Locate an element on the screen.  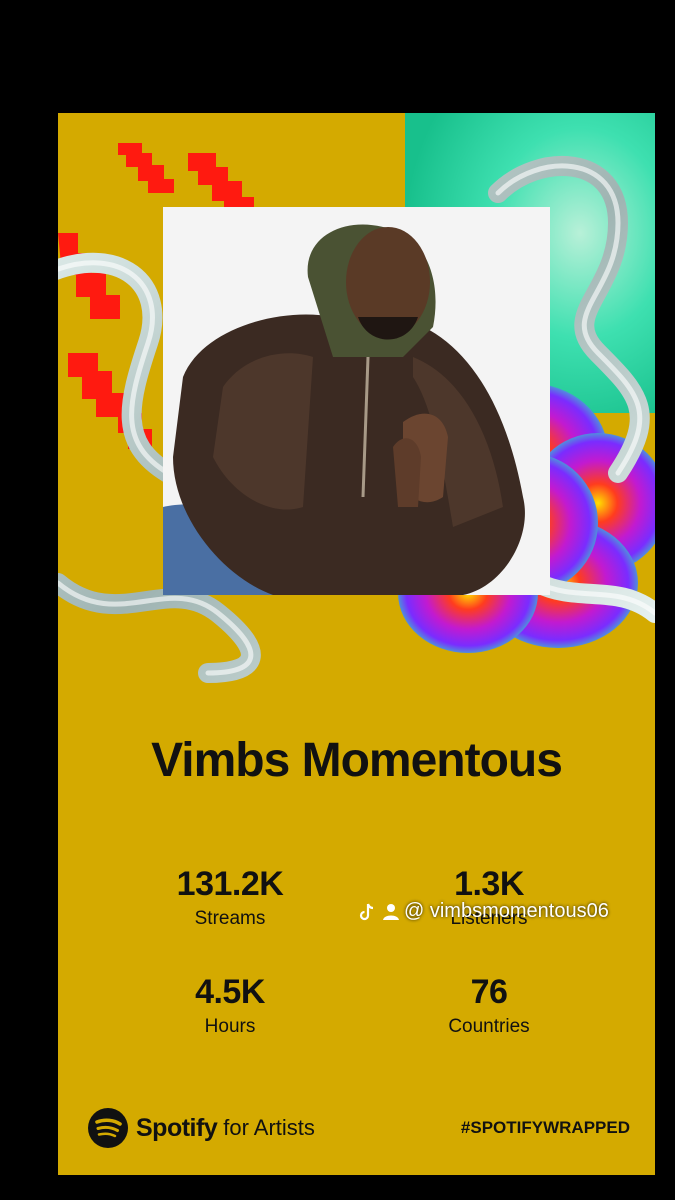
spotify-logo-icon is located at coordinates (108, 1128).